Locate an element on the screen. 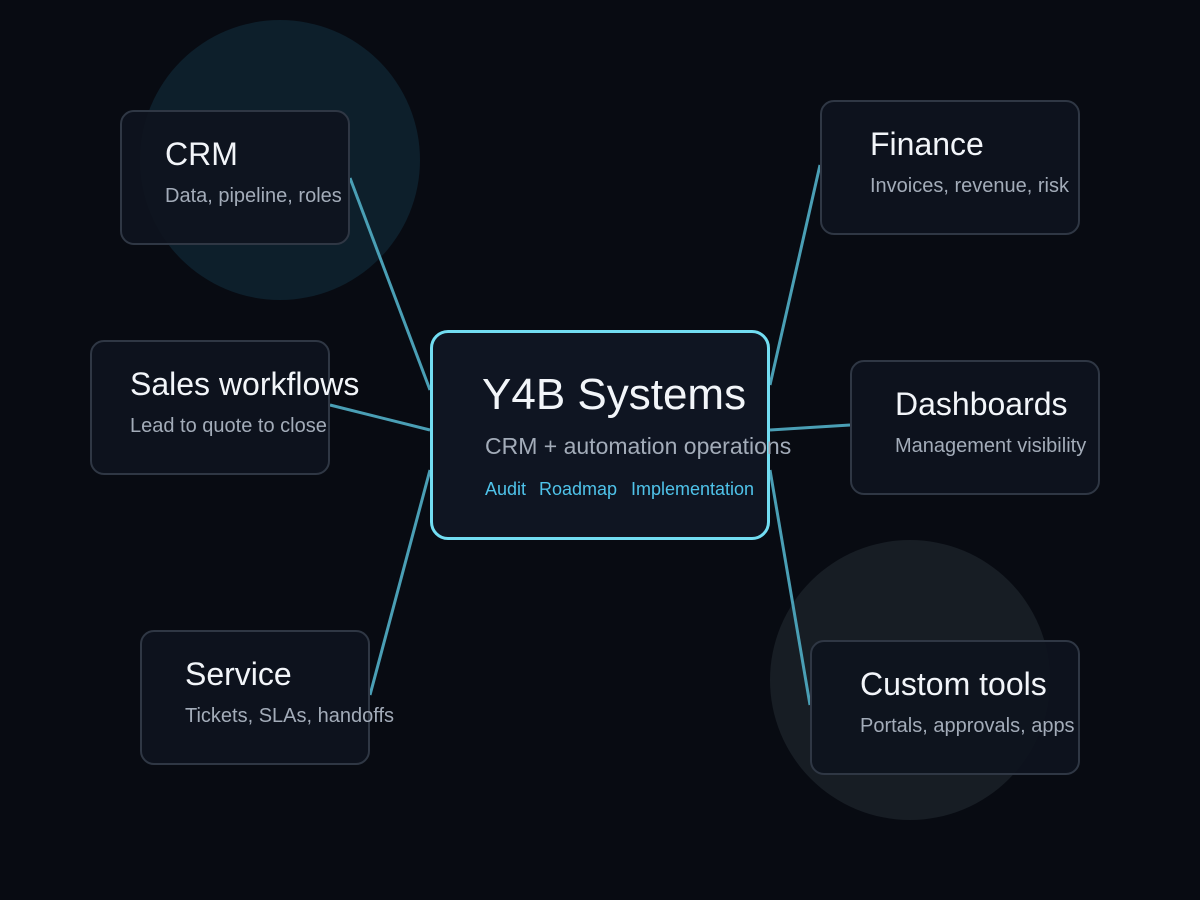 The width and height of the screenshot is (1200, 900). node-finance-title: Finance is located at coordinates (927, 144).